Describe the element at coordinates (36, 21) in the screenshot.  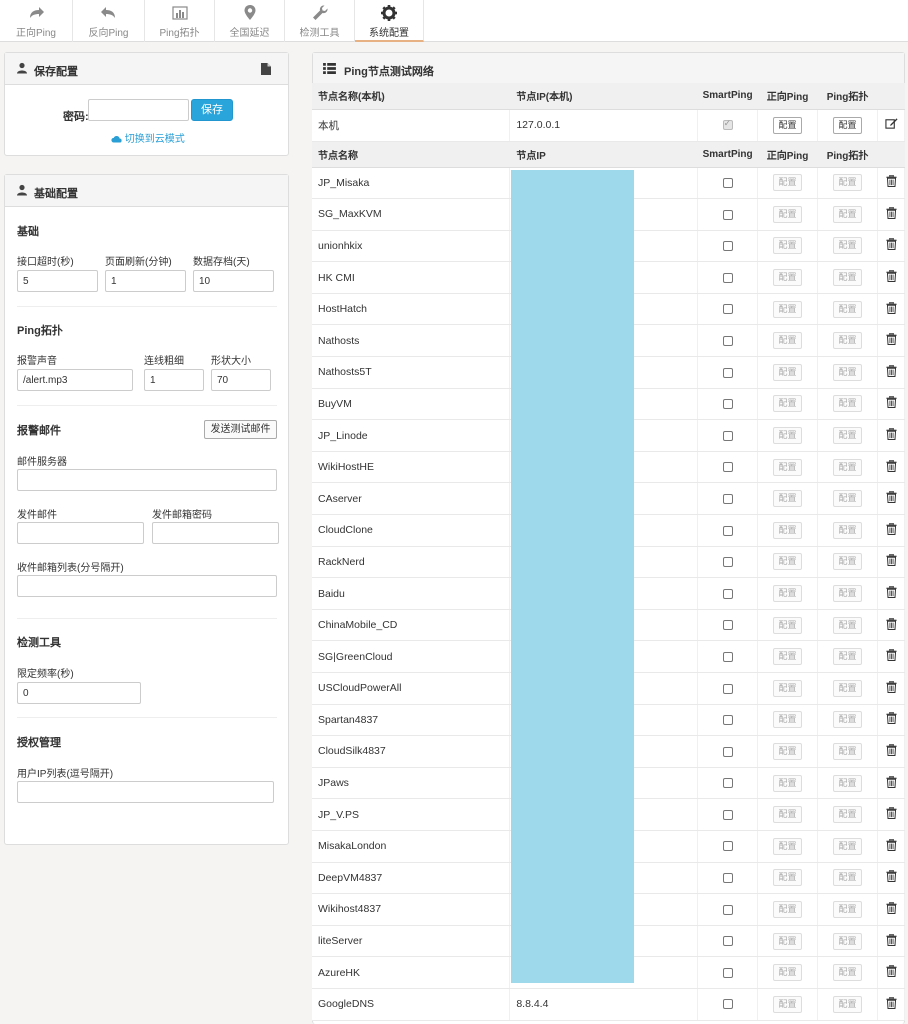
I see `tab-forward-ping: 正向Ping` at that location.